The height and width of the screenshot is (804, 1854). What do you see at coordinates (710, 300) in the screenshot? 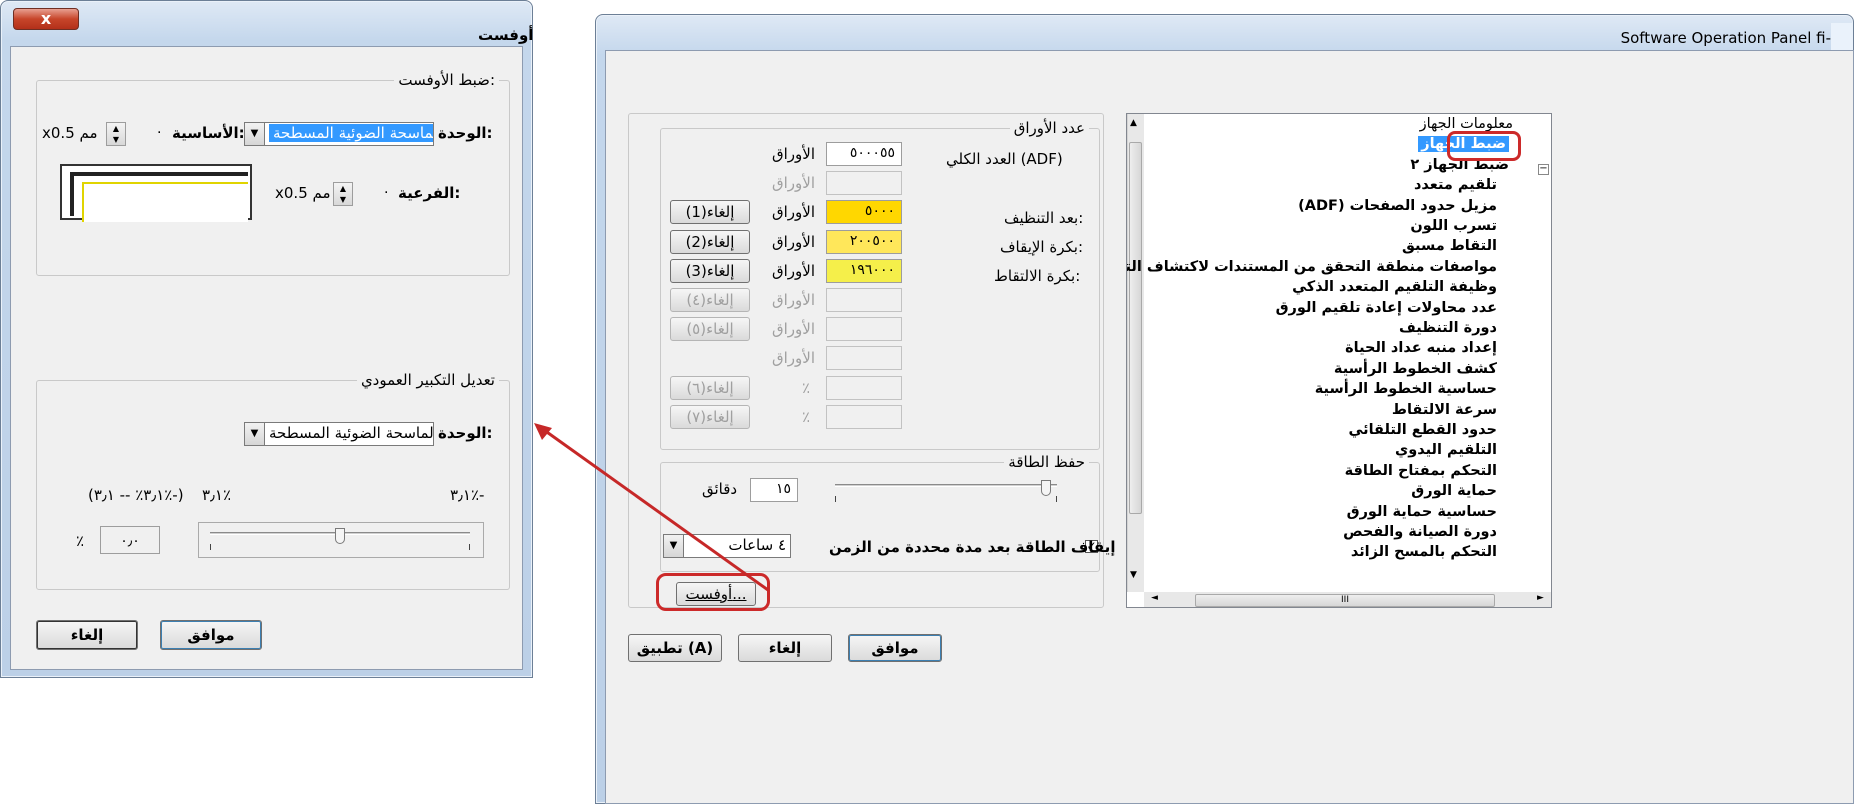
I see `reset-counter-button: إلغاء(٤)` at bounding box center [710, 300].